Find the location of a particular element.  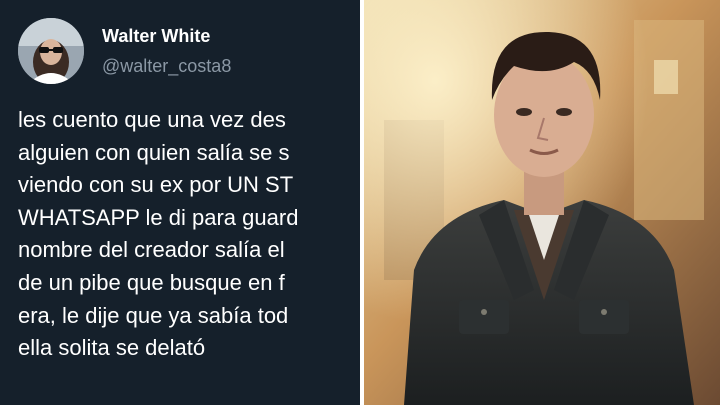

tweet-line: viendo con su ex por UN ST is located at coordinates (156, 185).